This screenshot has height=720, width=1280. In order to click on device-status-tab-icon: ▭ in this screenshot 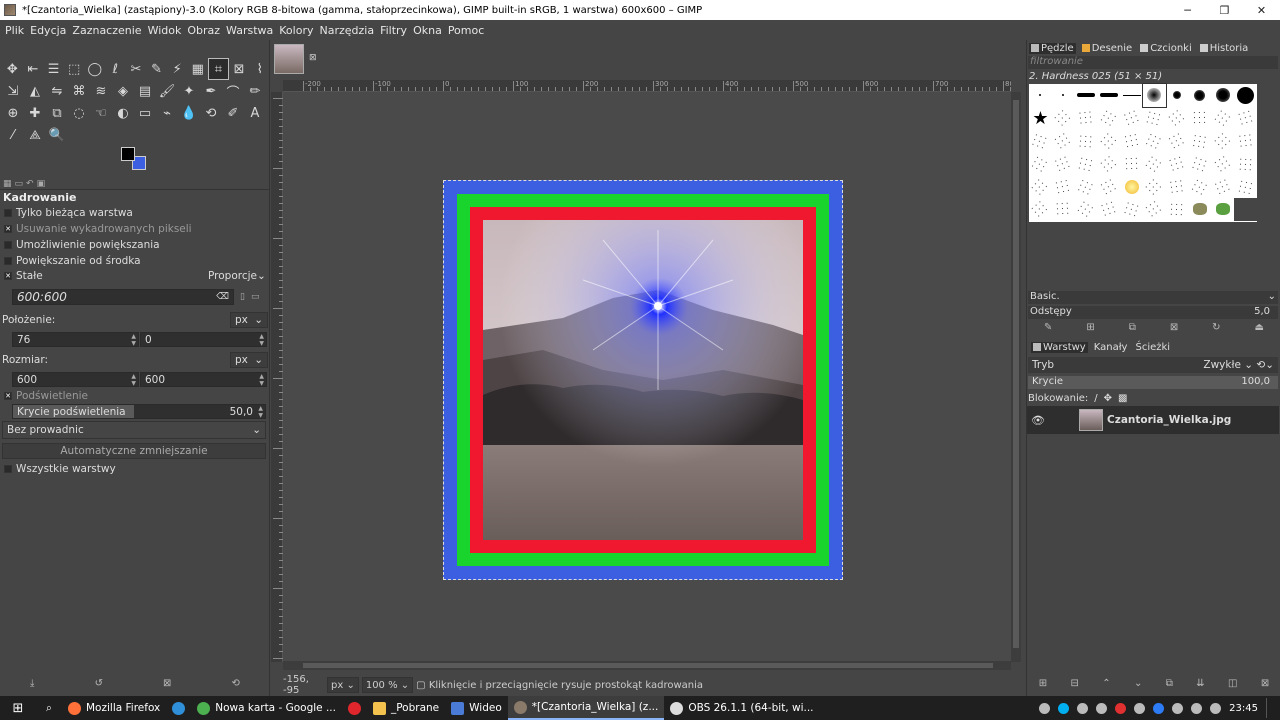, I will do `click(19, 184)`.